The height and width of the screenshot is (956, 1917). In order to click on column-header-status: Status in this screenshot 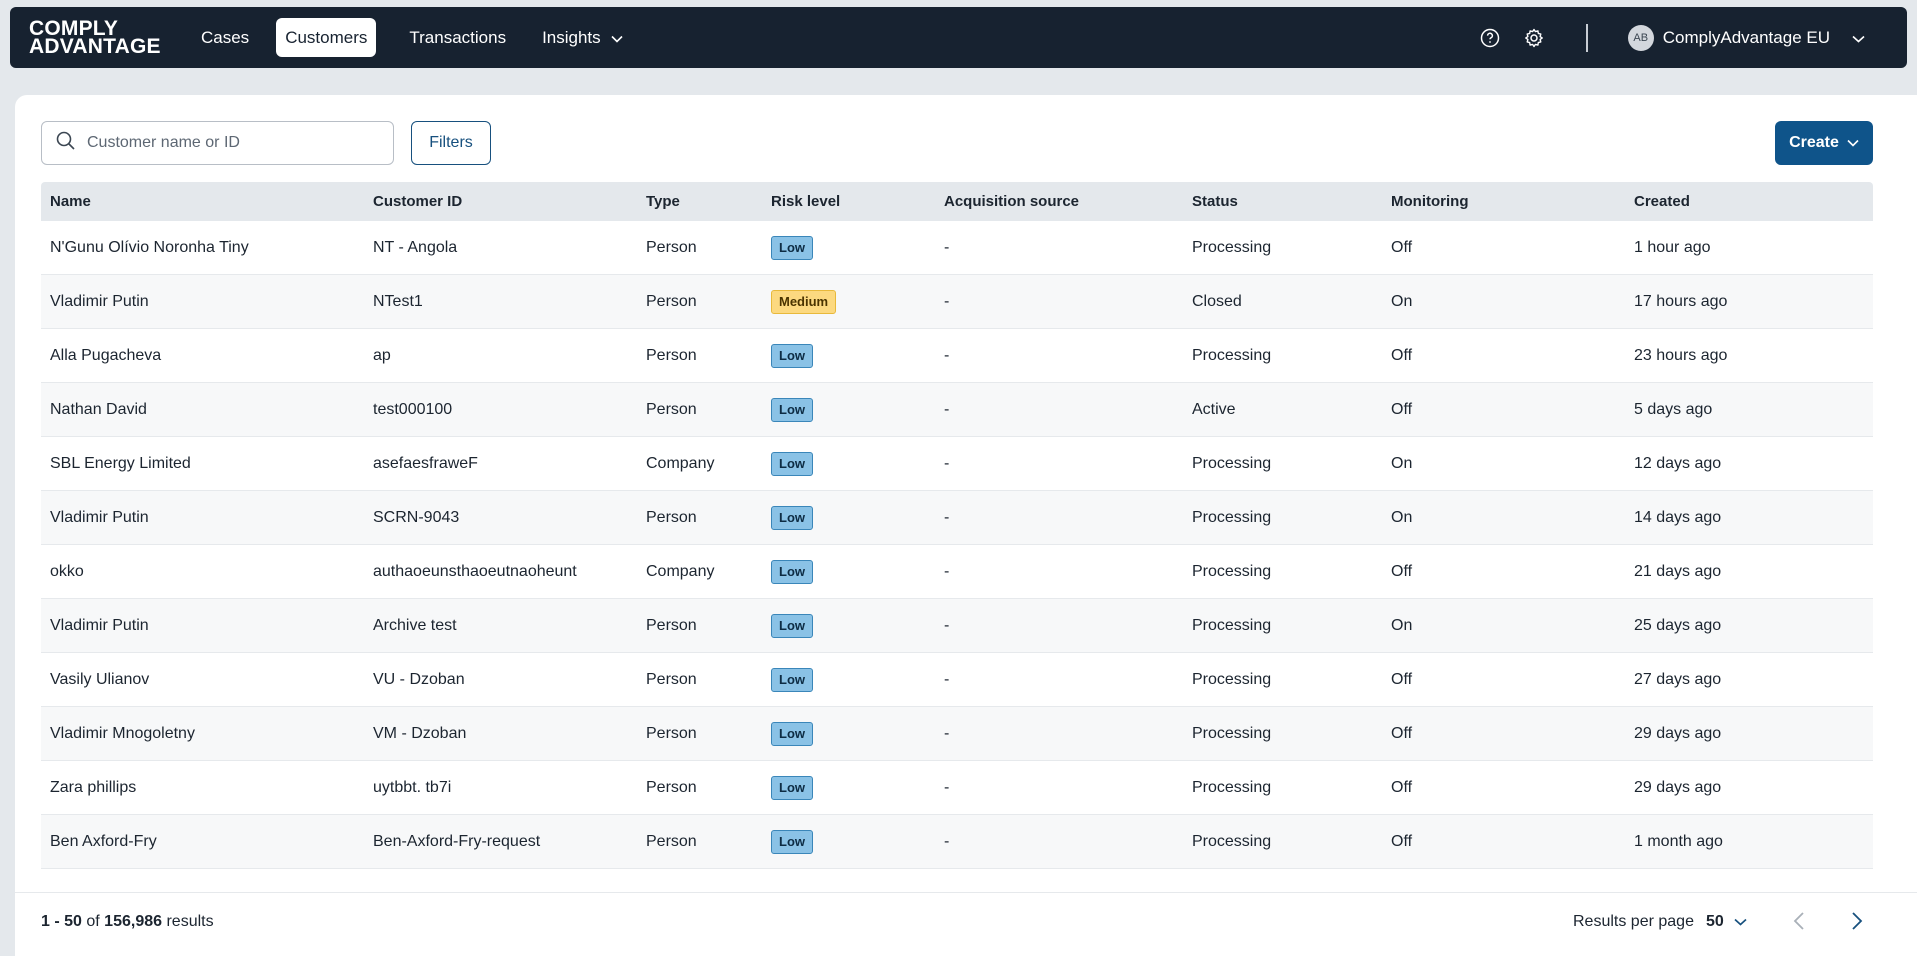, I will do `click(1282, 201)`.